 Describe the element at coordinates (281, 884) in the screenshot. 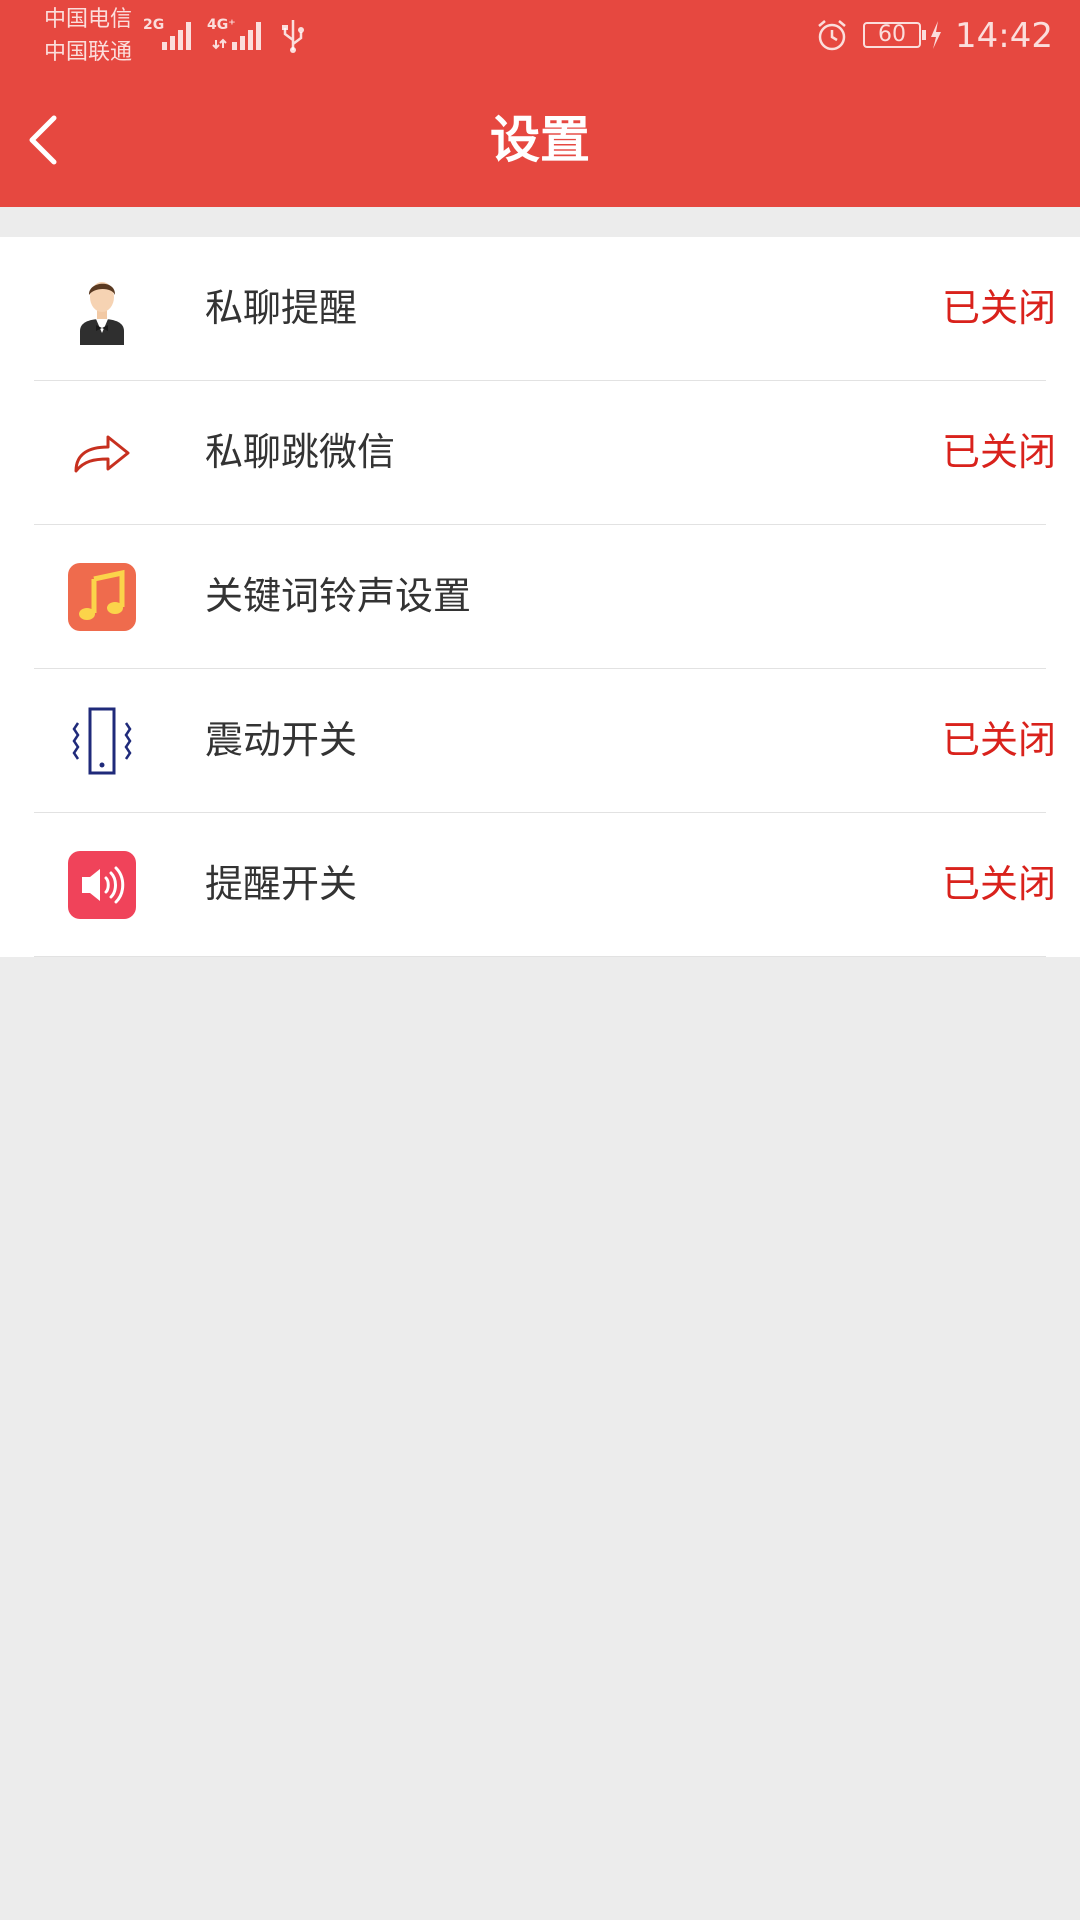

I see `setting-label: 提醒开关` at that location.